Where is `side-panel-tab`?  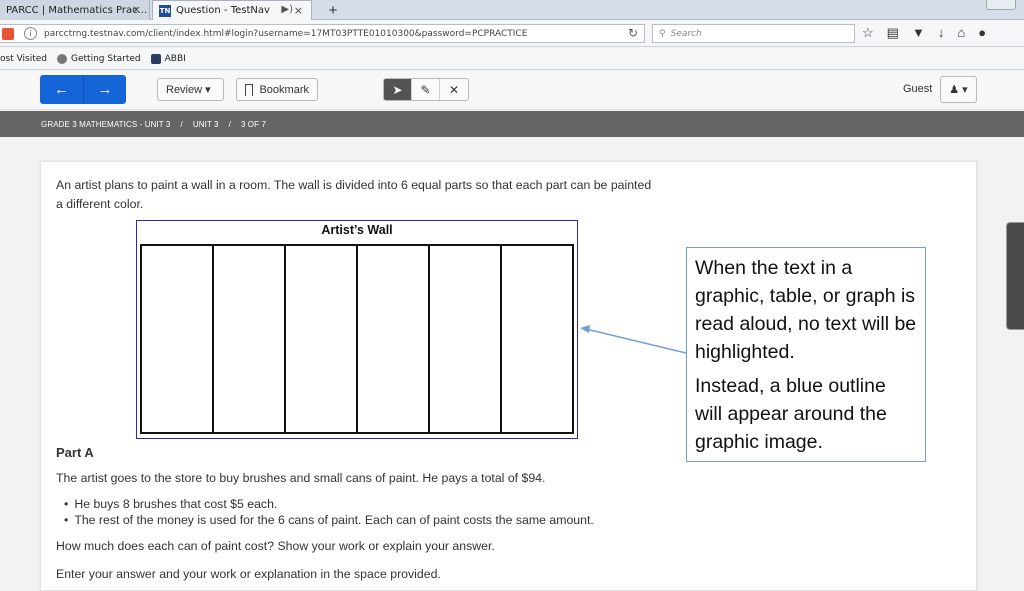 side-panel-tab is located at coordinates (1015, 276).